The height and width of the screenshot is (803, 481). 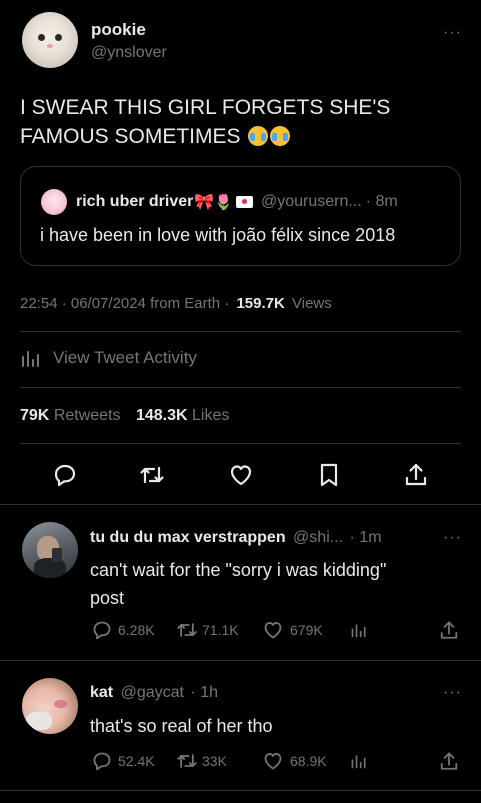 What do you see at coordinates (312, 303) in the screenshot?
I see `views-label: Views` at bounding box center [312, 303].